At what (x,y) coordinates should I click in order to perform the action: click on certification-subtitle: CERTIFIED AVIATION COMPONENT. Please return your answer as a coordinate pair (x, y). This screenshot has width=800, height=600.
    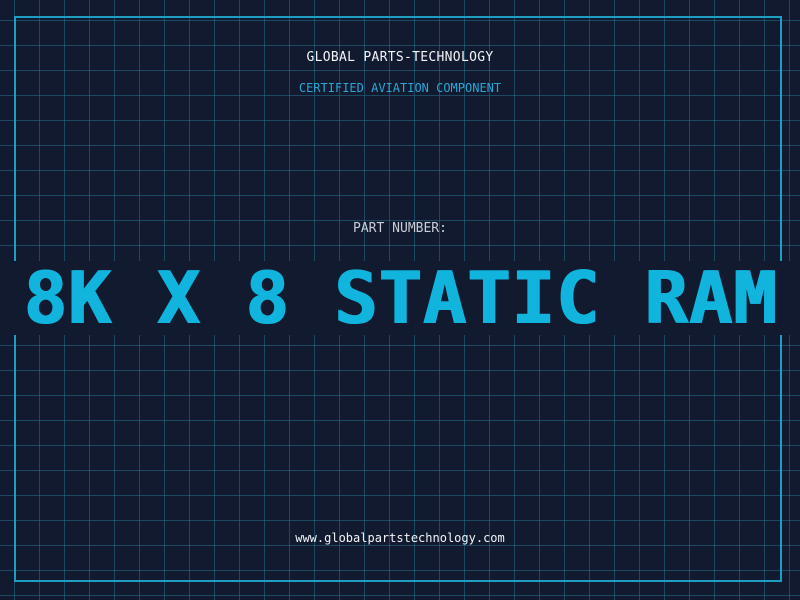
    Looking at the image, I should click on (400, 88).